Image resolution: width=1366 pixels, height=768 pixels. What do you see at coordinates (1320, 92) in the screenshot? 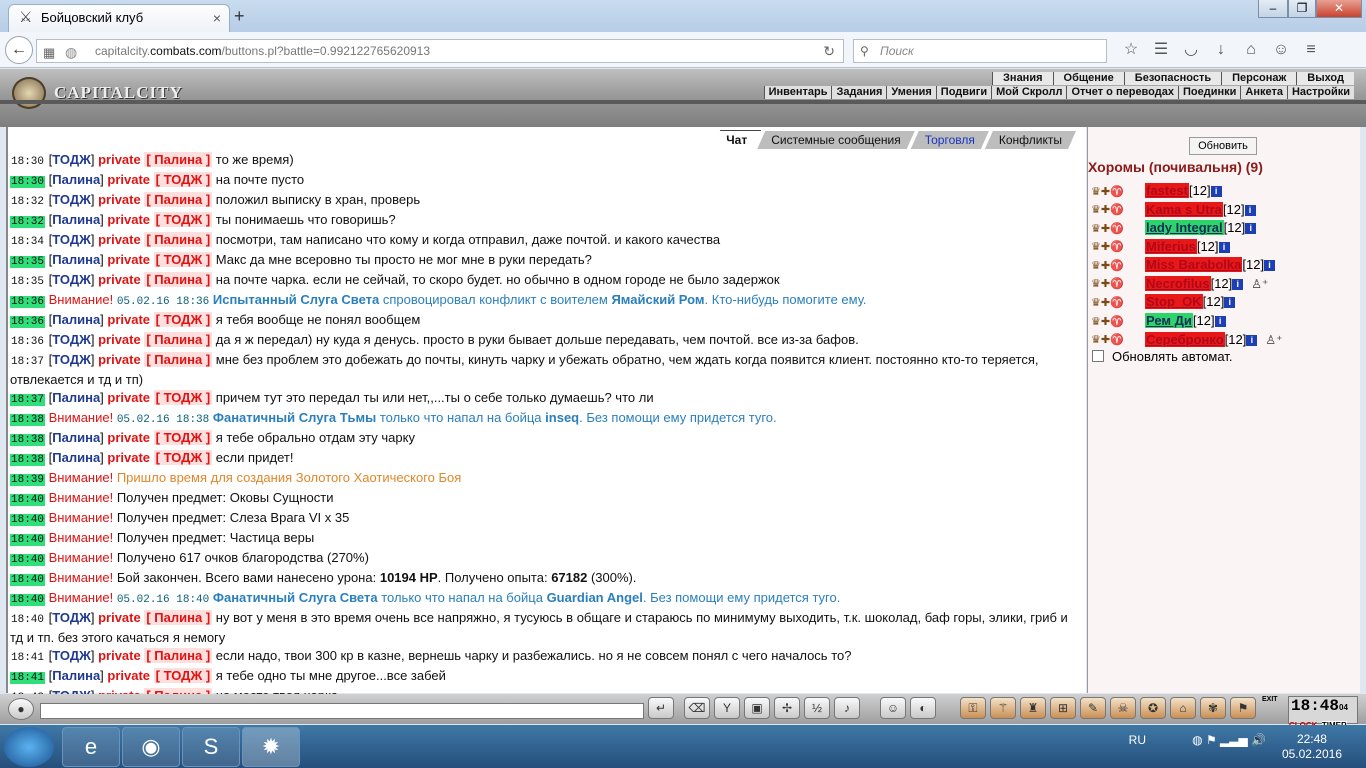
I see `submenu-settings: Настройки` at bounding box center [1320, 92].